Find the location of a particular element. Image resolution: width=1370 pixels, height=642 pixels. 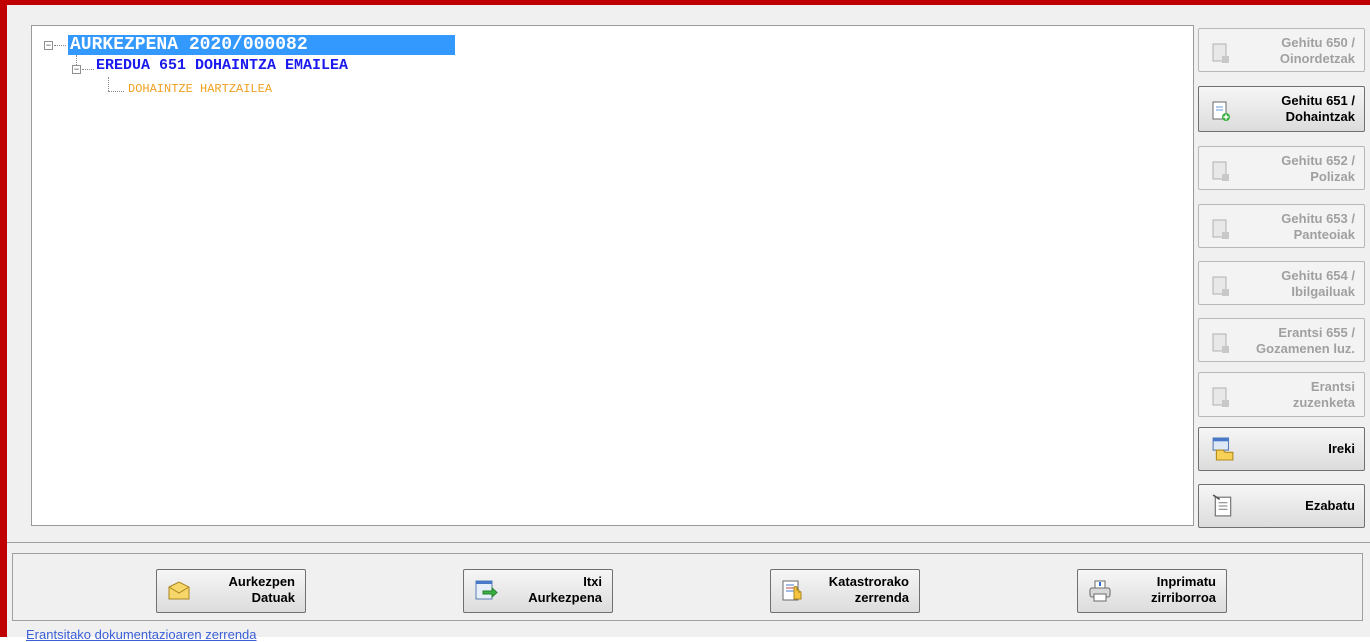

close-presentation-label-2: Aurkezpena is located at coordinates (565, 597).